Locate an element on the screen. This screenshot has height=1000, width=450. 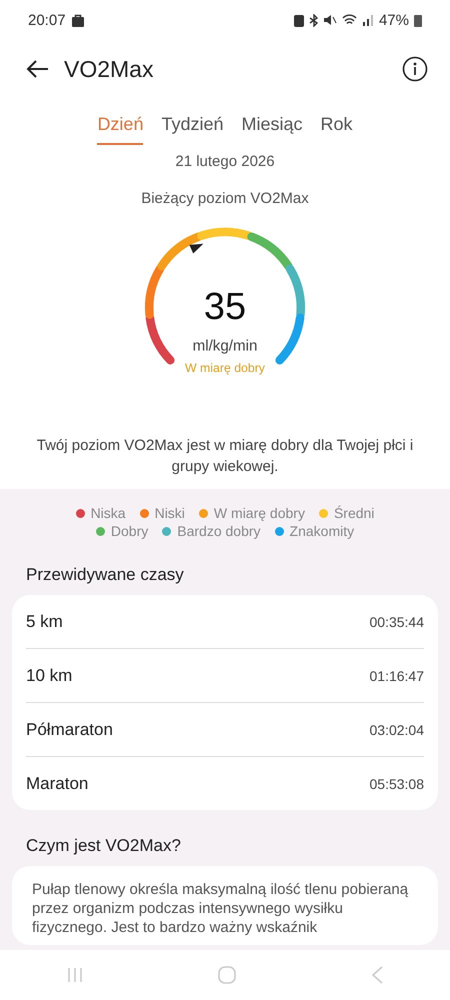
shopping-bag-icon is located at coordinates (78, 20).